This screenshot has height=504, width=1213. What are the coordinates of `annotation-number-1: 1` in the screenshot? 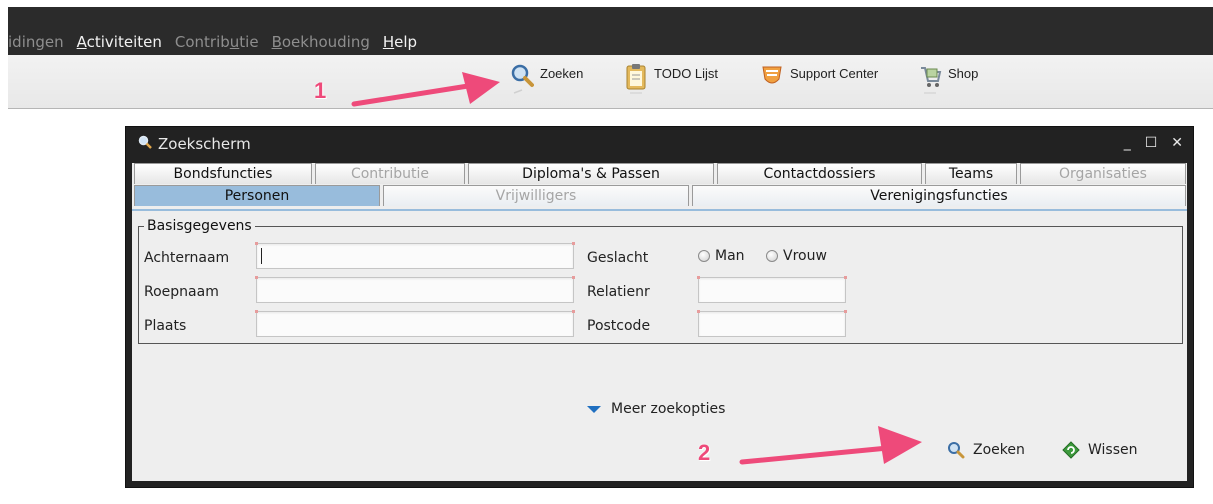 It's located at (320, 90).